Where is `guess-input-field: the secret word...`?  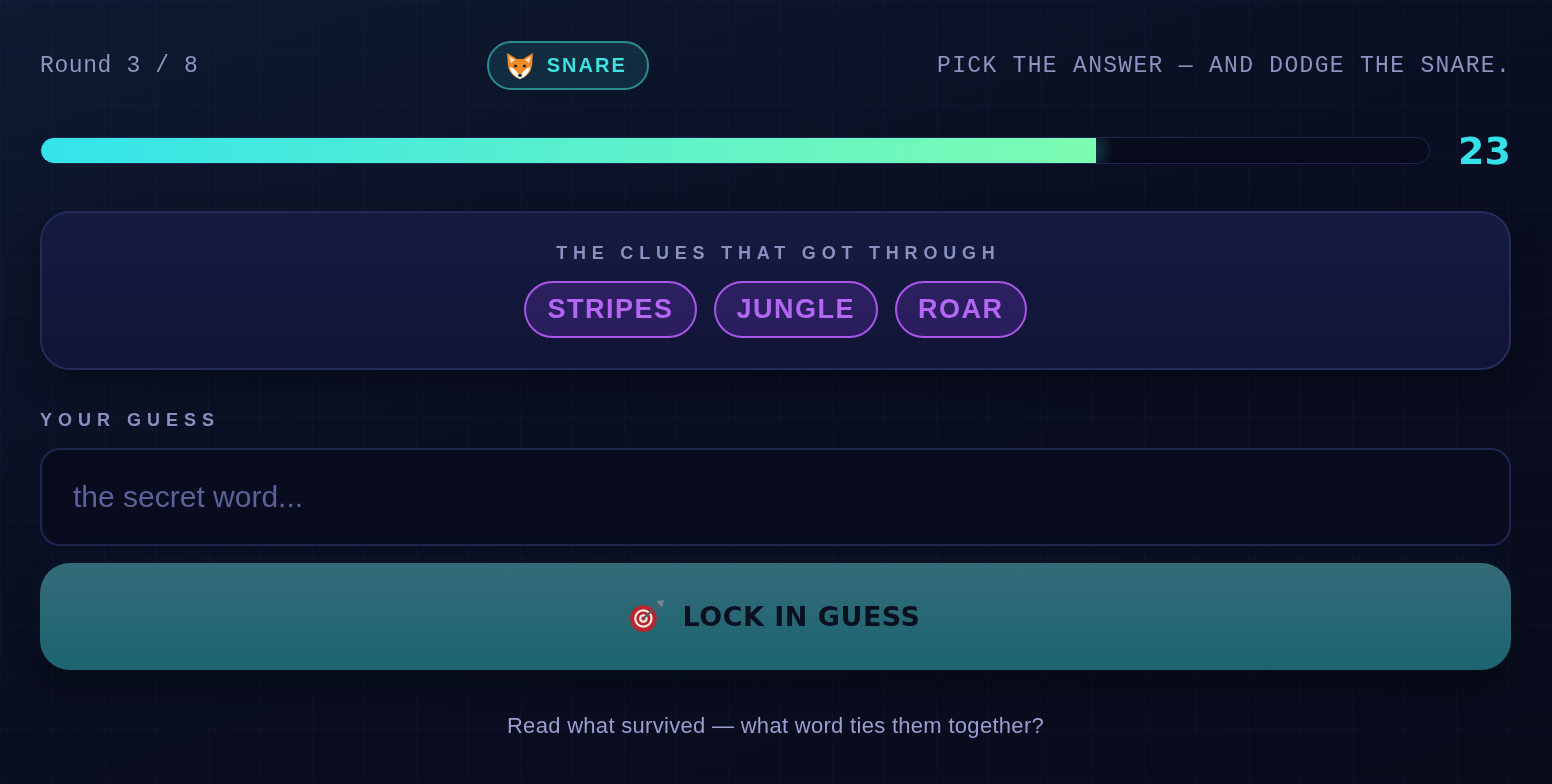
guess-input-field: the secret word... is located at coordinates (775, 497).